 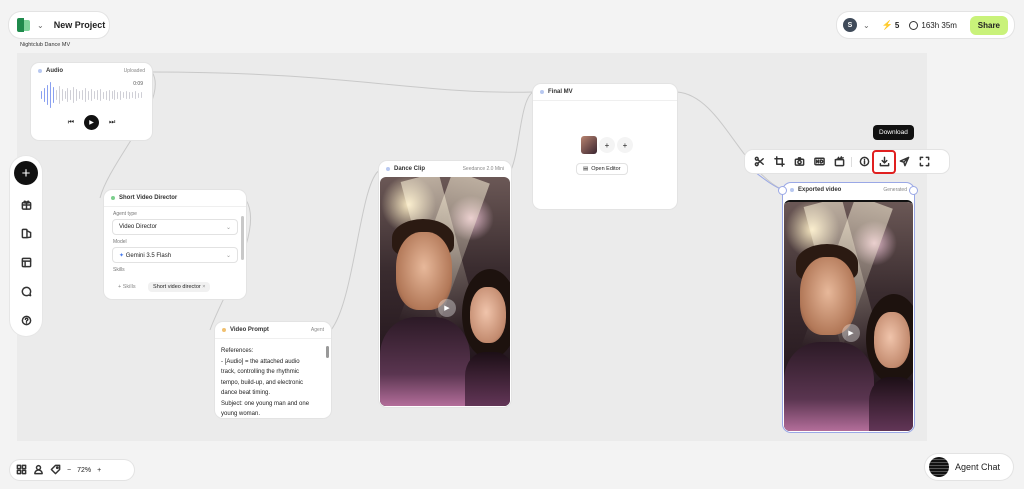 What do you see at coordinates (26, 320) in the screenshot?
I see `help-icon` at bounding box center [26, 320].